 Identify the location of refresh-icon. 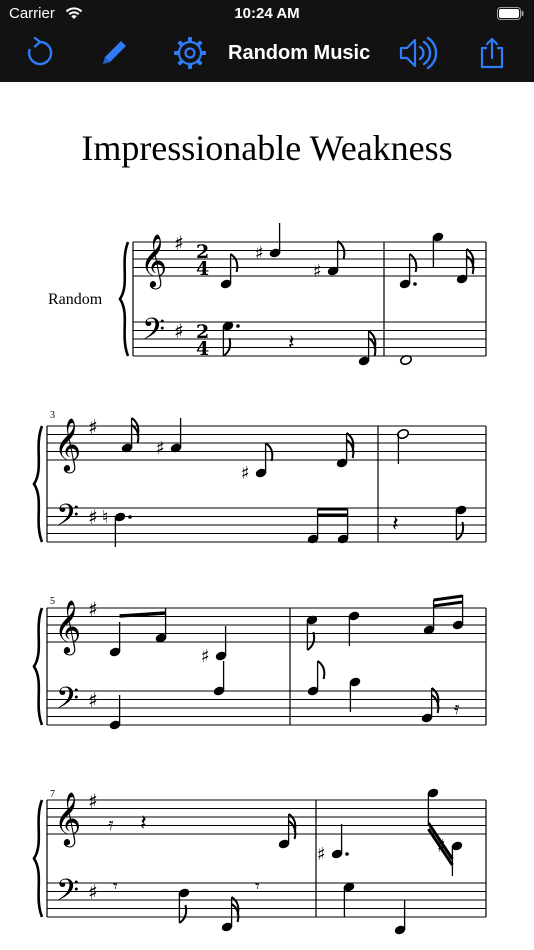
(40, 55).